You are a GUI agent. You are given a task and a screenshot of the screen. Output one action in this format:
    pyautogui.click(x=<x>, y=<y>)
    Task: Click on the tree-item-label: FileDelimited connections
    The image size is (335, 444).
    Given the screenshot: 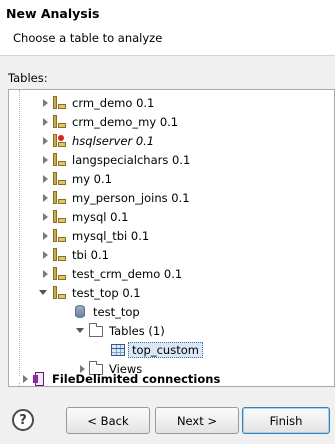 What is the action you would take?
    pyautogui.click(x=136, y=378)
    